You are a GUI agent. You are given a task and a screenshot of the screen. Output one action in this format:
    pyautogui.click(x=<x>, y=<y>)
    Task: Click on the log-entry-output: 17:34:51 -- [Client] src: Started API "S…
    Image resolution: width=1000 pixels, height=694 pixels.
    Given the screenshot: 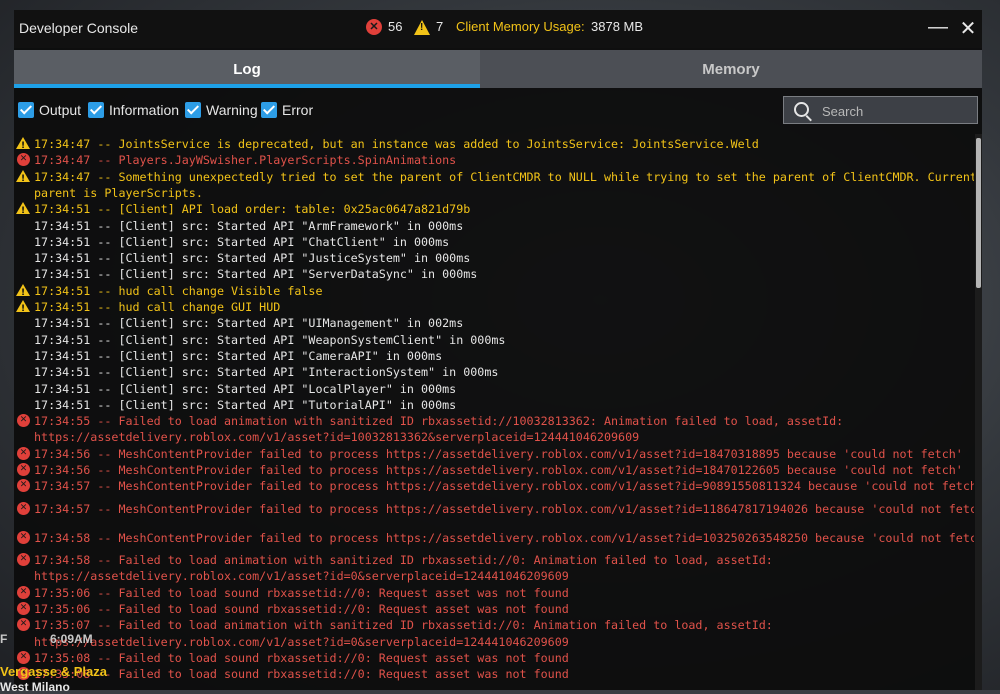 What is the action you would take?
    pyautogui.click(x=494, y=274)
    